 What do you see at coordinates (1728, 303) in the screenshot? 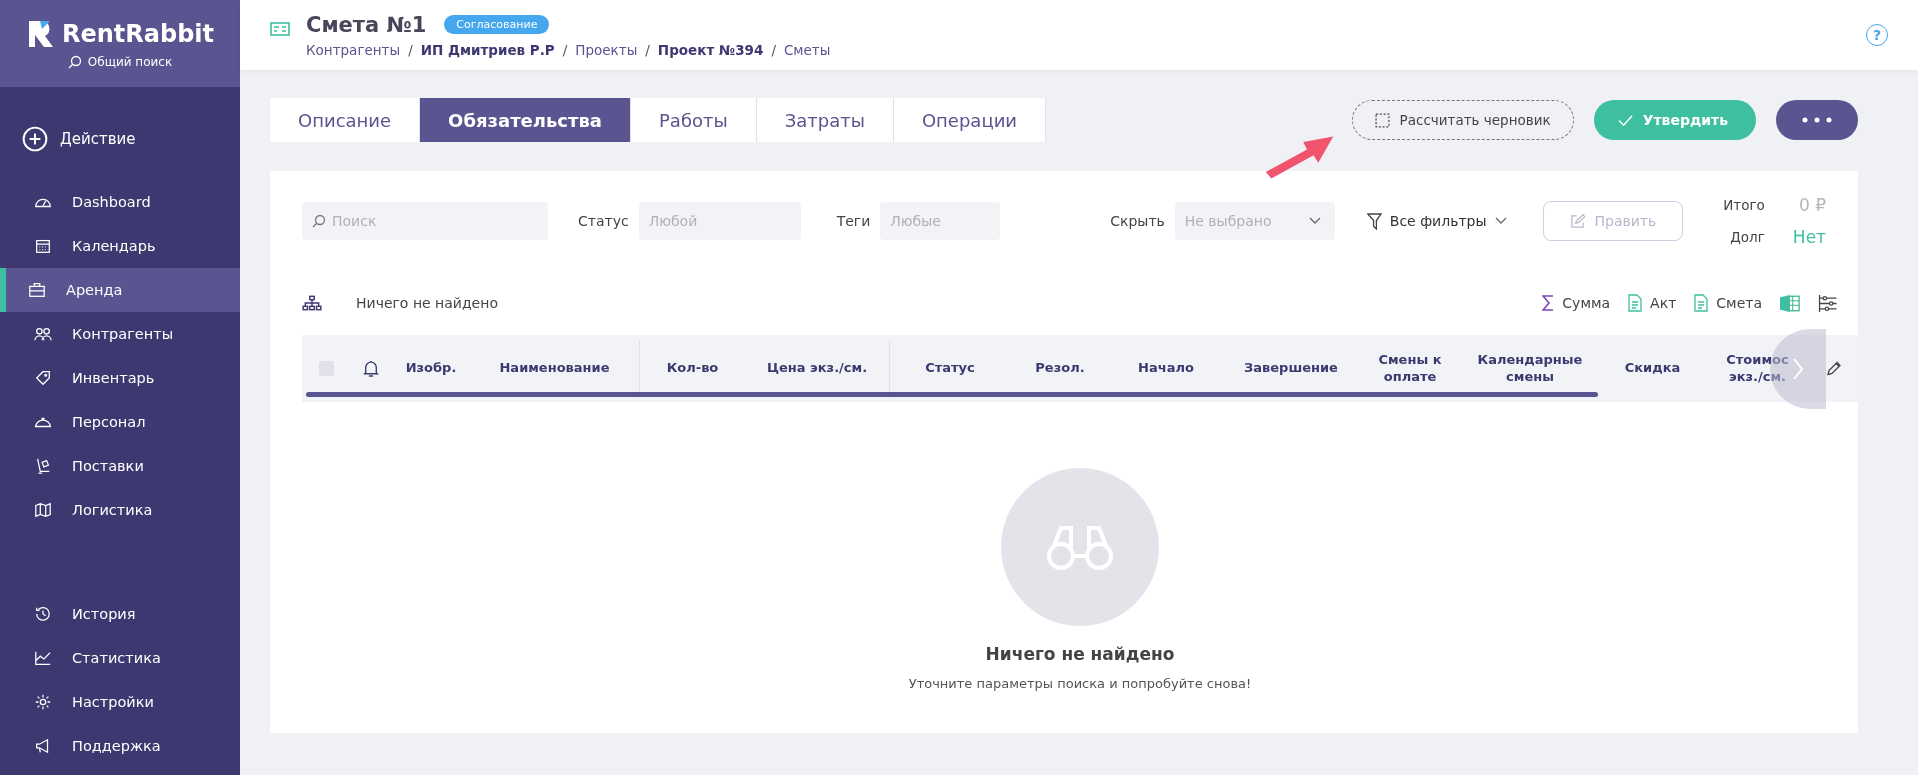
I see `toolbar-link: Смета` at bounding box center [1728, 303].